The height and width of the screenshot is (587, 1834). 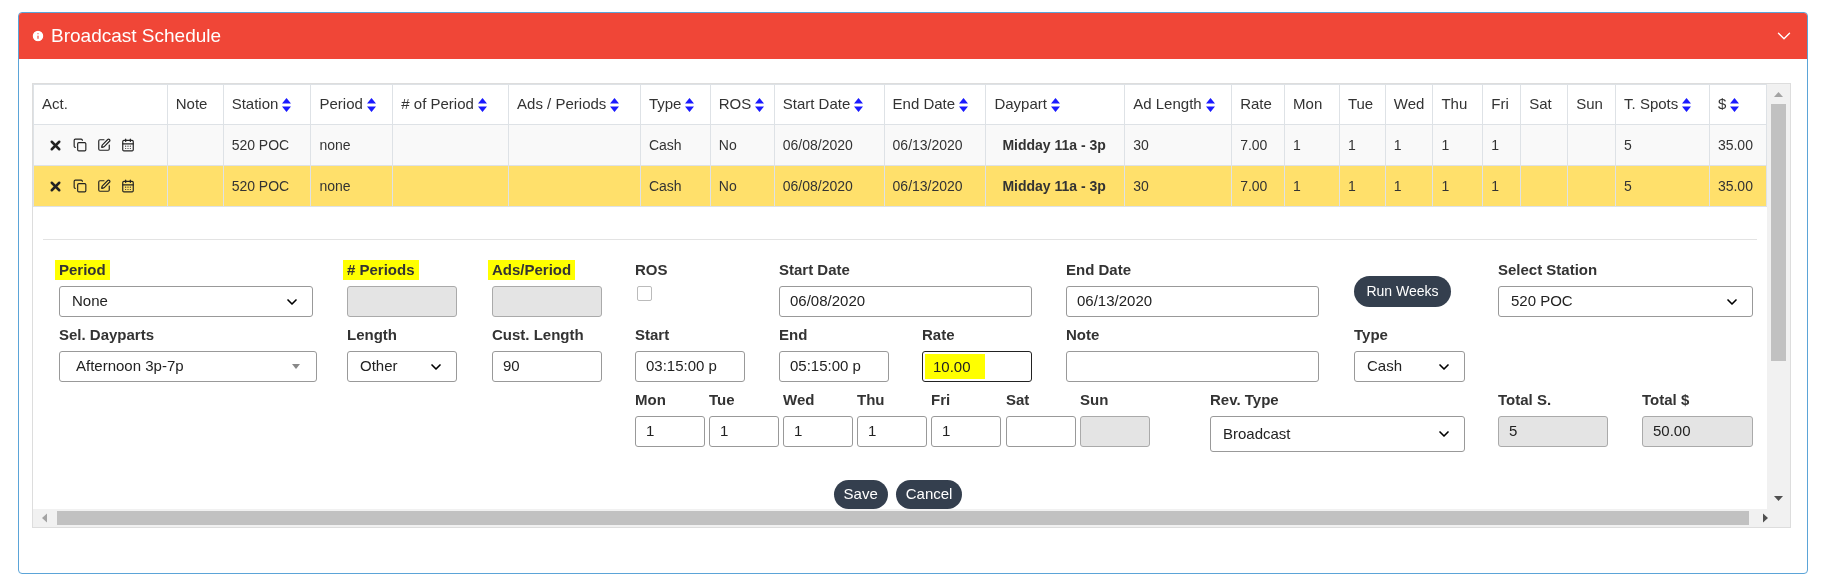 What do you see at coordinates (296, 366) in the screenshot?
I see `caret-icon` at bounding box center [296, 366].